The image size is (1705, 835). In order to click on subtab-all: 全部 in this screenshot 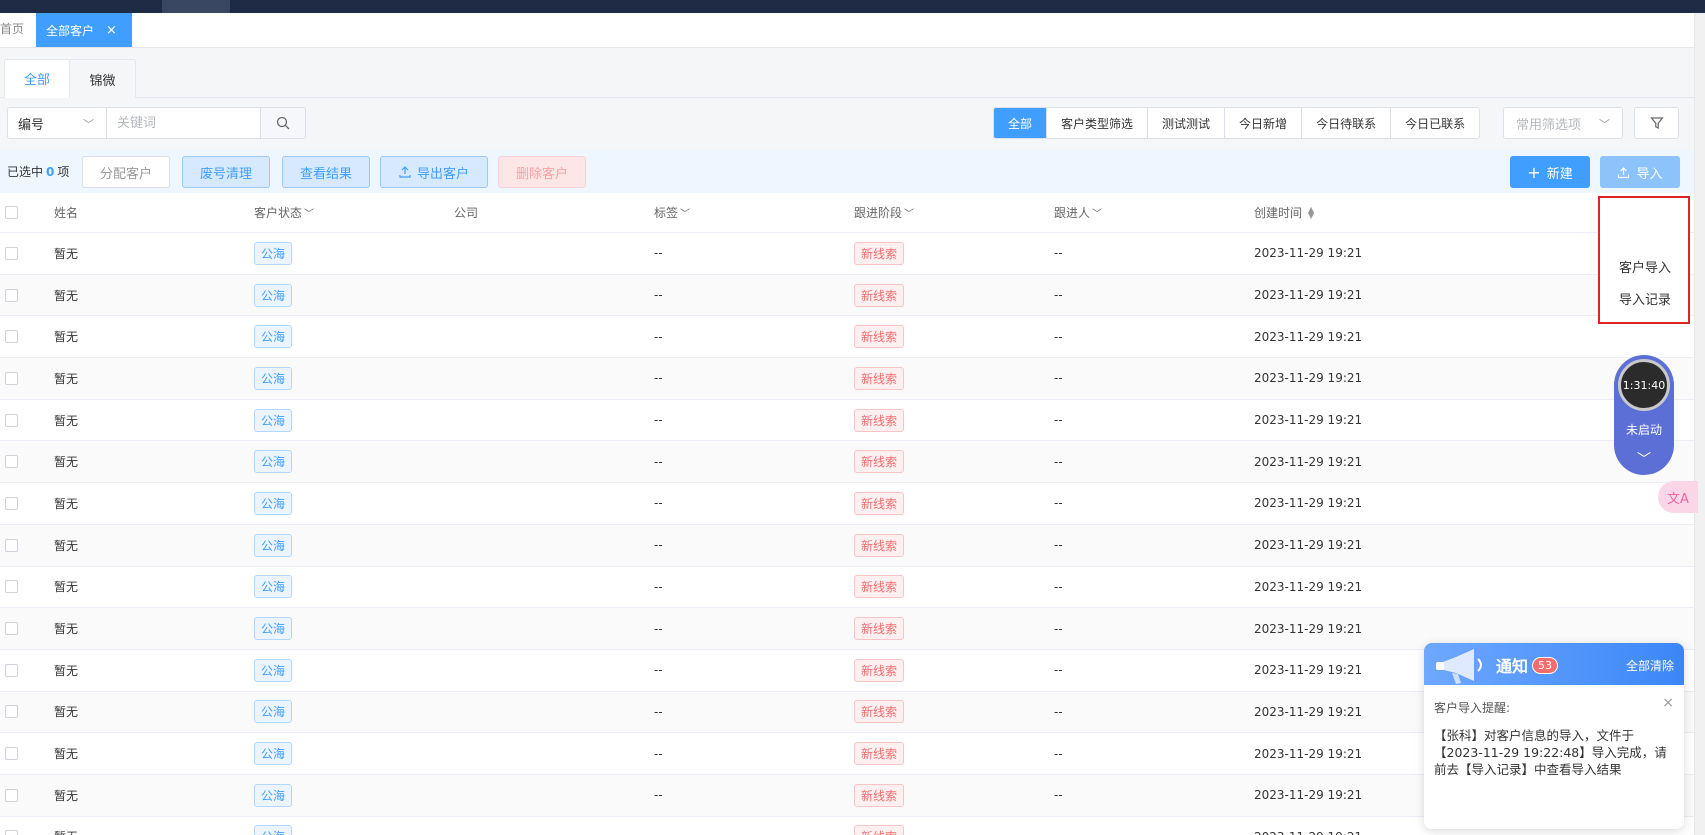, I will do `click(37, 78)`.